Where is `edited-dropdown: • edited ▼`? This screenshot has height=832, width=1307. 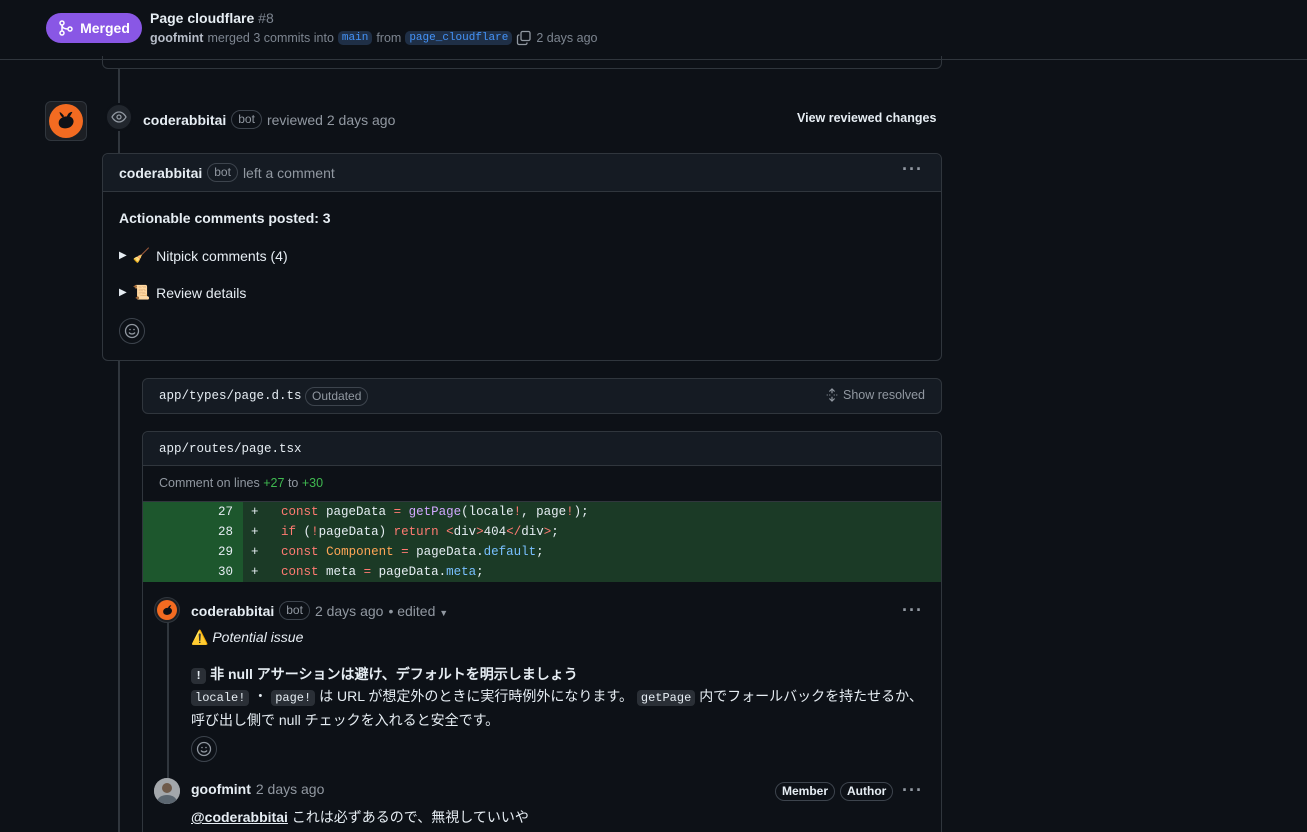 edited-dropdown: • edited ▼ is located at coordinates (418, 611).